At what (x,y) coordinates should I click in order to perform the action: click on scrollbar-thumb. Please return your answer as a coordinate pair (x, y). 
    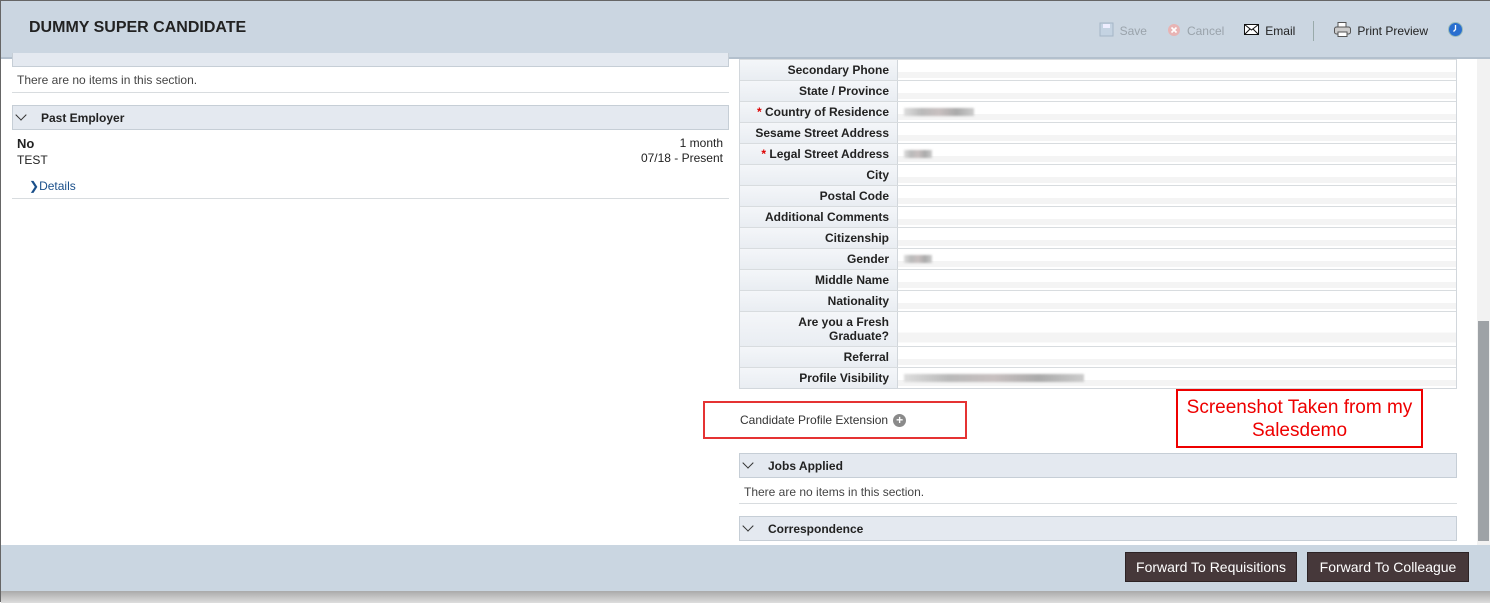
    Looking at the image, I should click on (1483, 431).